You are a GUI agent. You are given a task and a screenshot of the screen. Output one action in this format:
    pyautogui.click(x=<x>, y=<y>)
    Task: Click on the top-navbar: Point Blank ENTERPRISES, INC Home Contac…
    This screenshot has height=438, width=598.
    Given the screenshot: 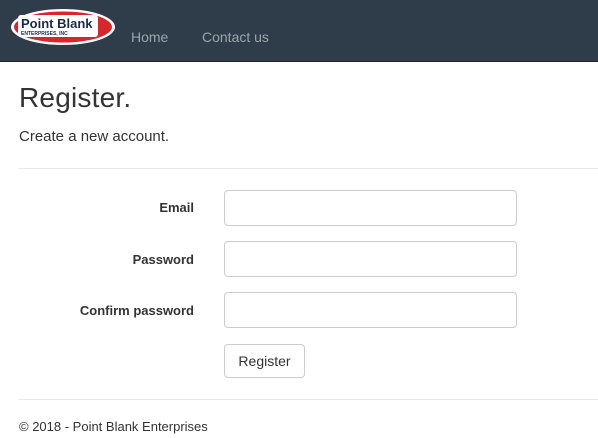 What is the action you would take?
    pyautogui.click(x=299, y=31)
    